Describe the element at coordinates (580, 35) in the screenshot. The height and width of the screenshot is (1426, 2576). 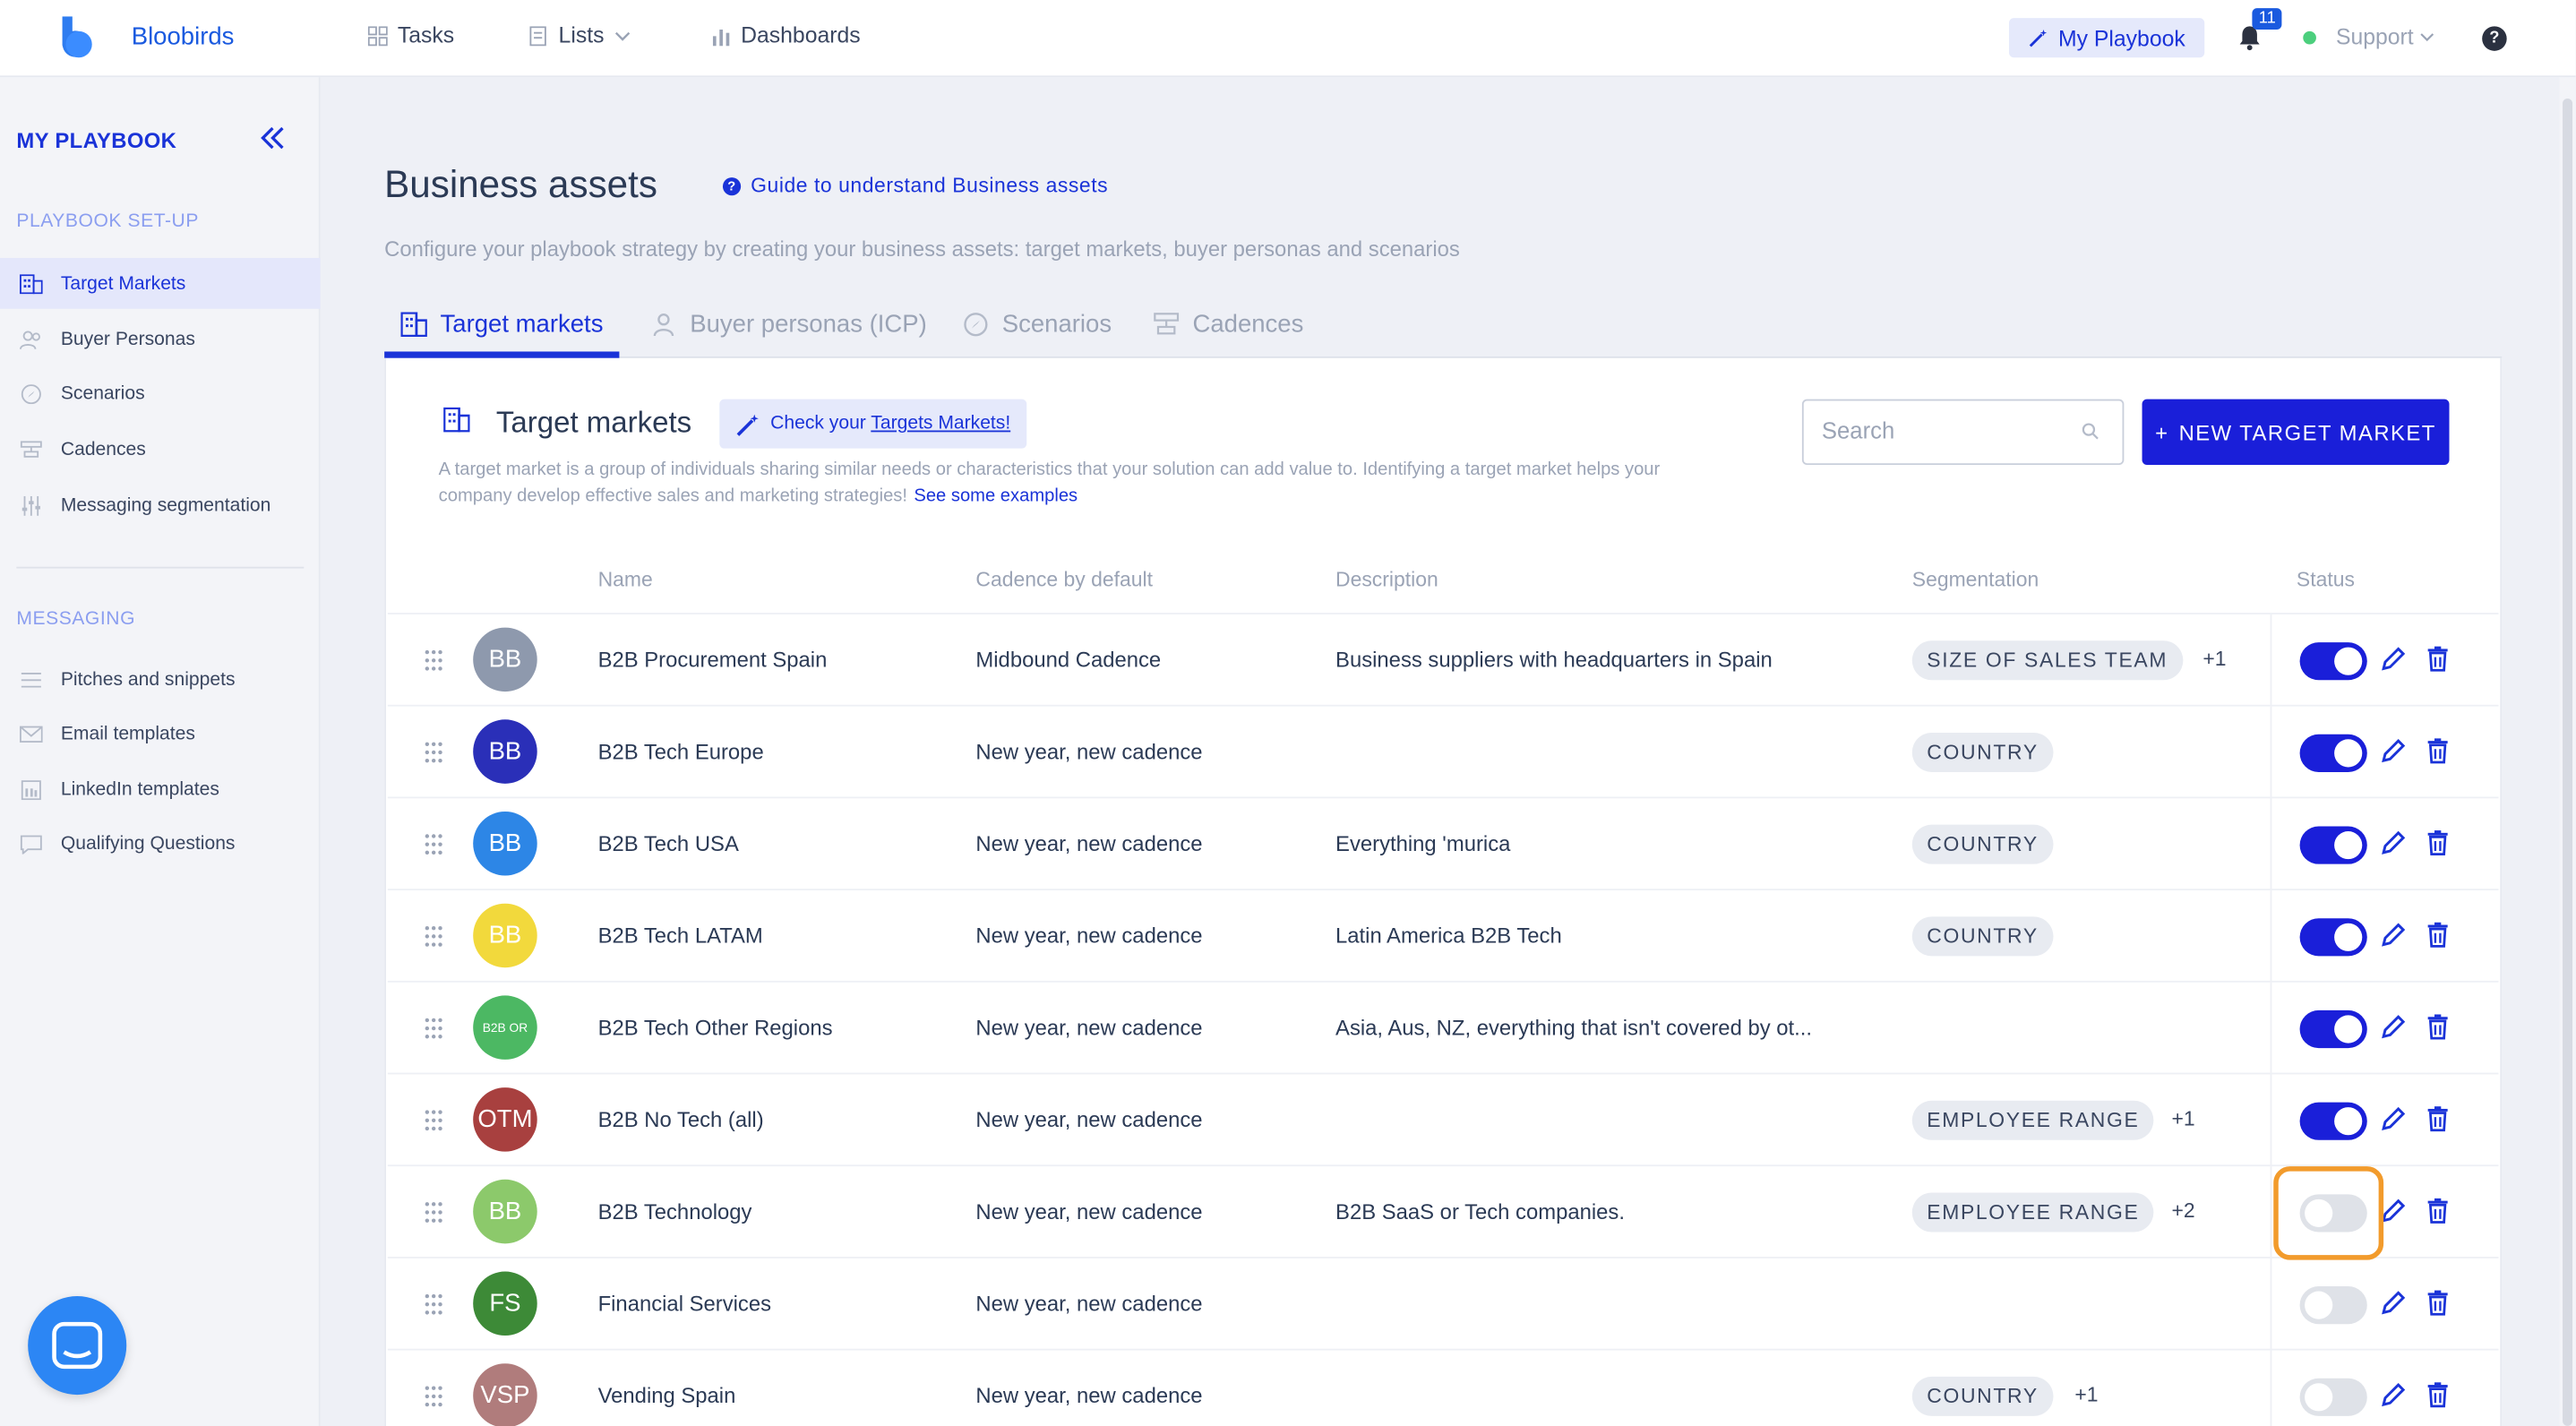
I see `nav-lists: Lists` at that location.